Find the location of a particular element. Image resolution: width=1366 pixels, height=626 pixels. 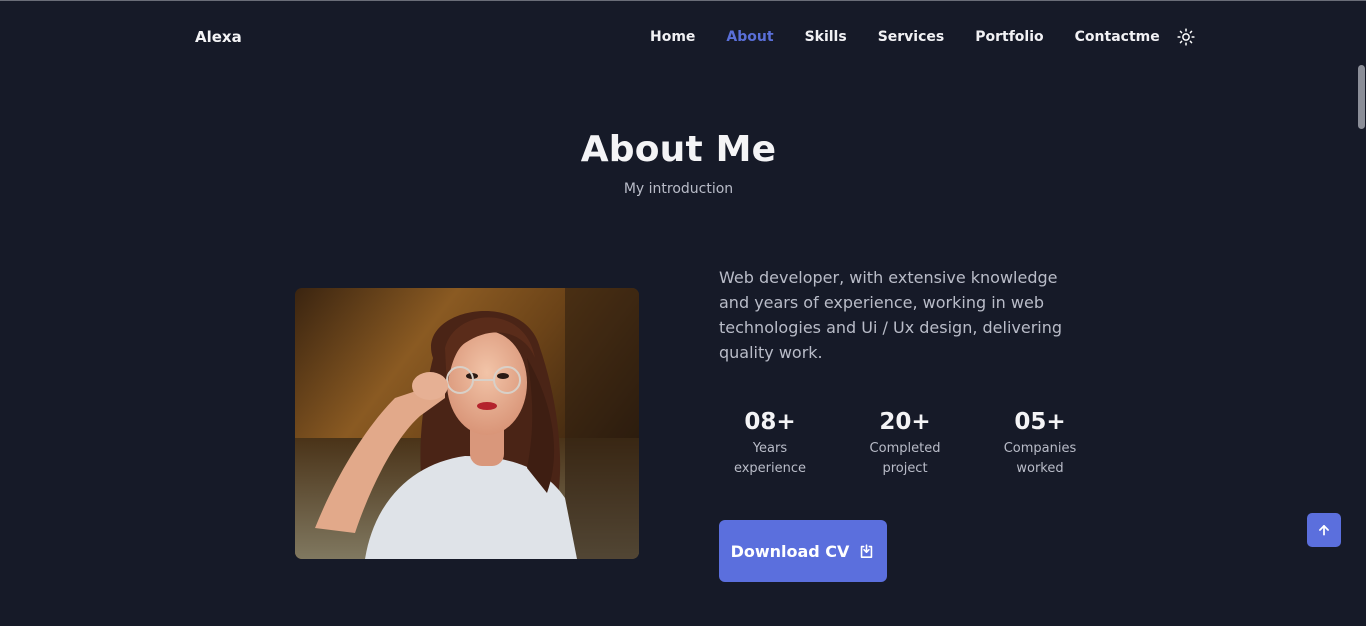

stat-value: 05+ is located at coordinates (1040, 422).